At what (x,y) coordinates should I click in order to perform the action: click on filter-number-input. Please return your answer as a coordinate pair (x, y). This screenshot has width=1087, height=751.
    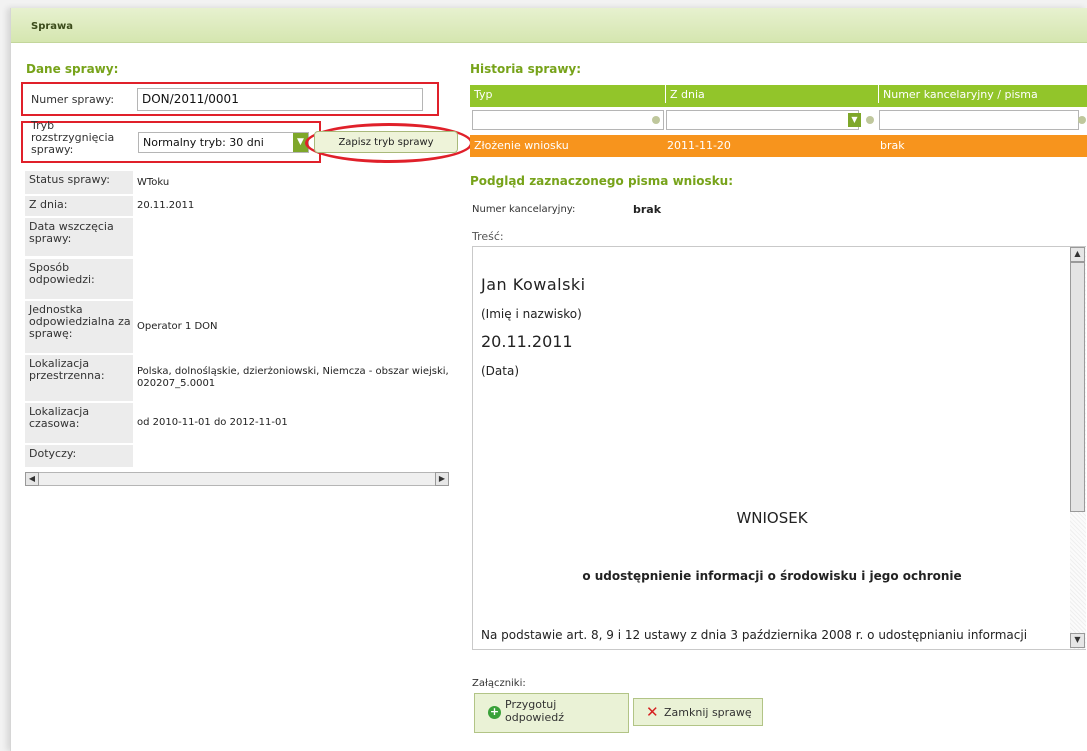
    Looking at the image, I should click on (979, 120).